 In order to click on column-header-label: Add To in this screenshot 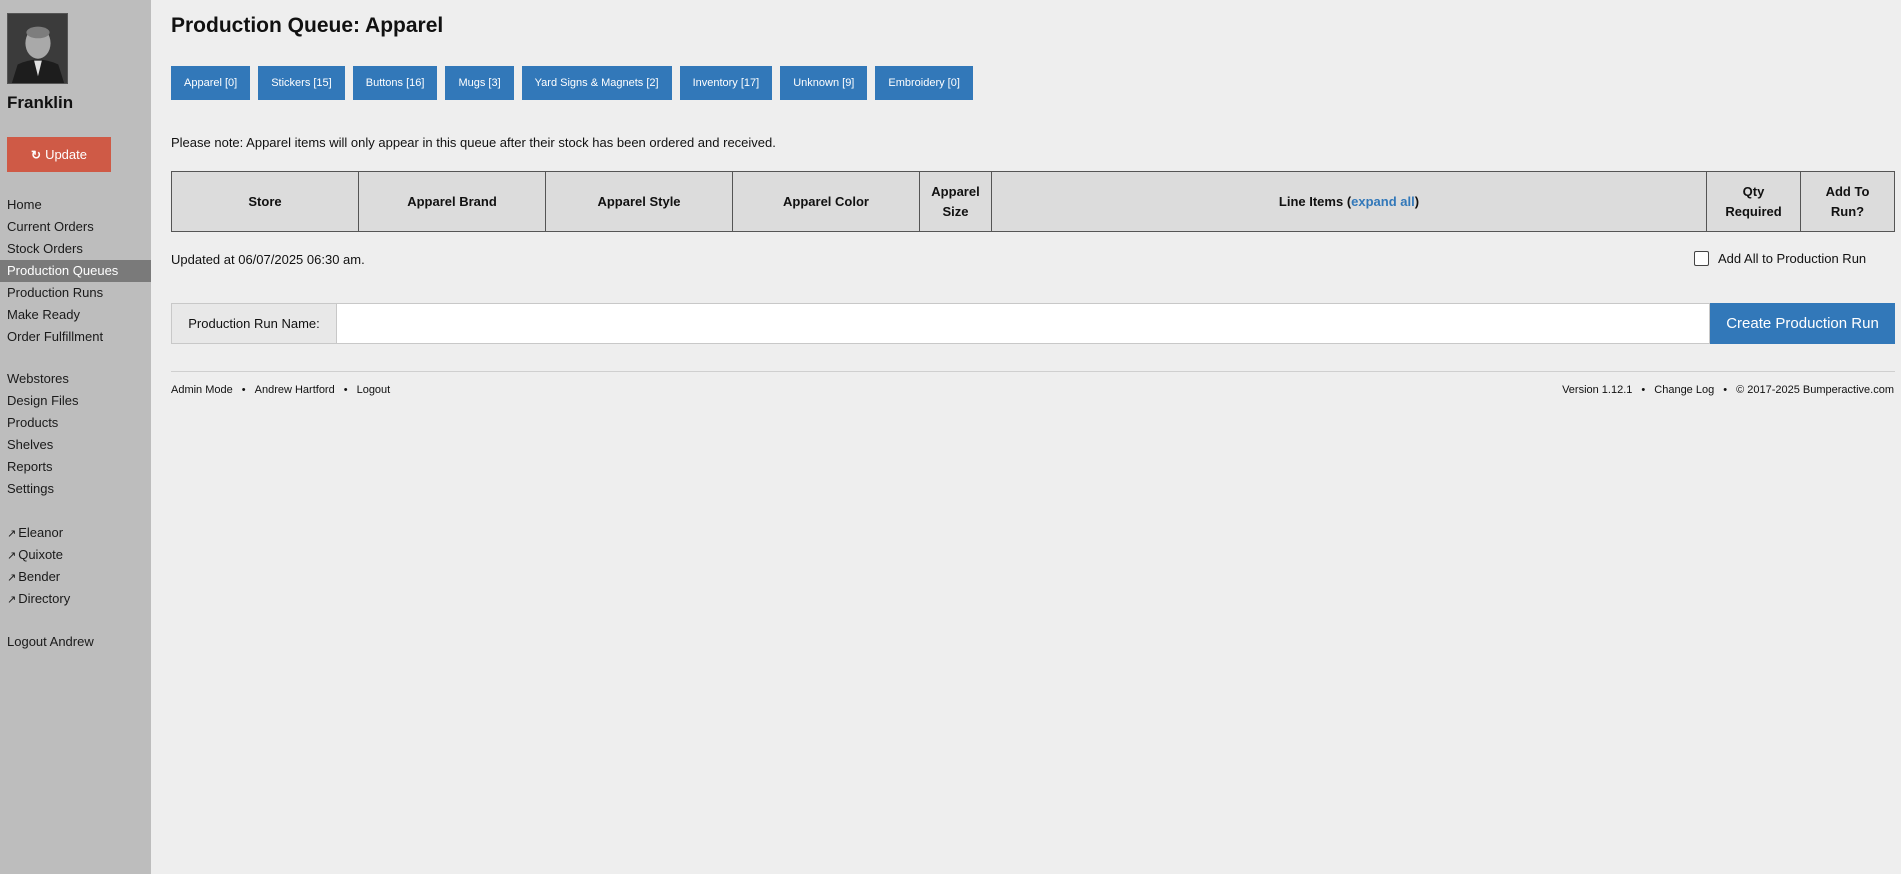, I will do `click(1847, 191)`.